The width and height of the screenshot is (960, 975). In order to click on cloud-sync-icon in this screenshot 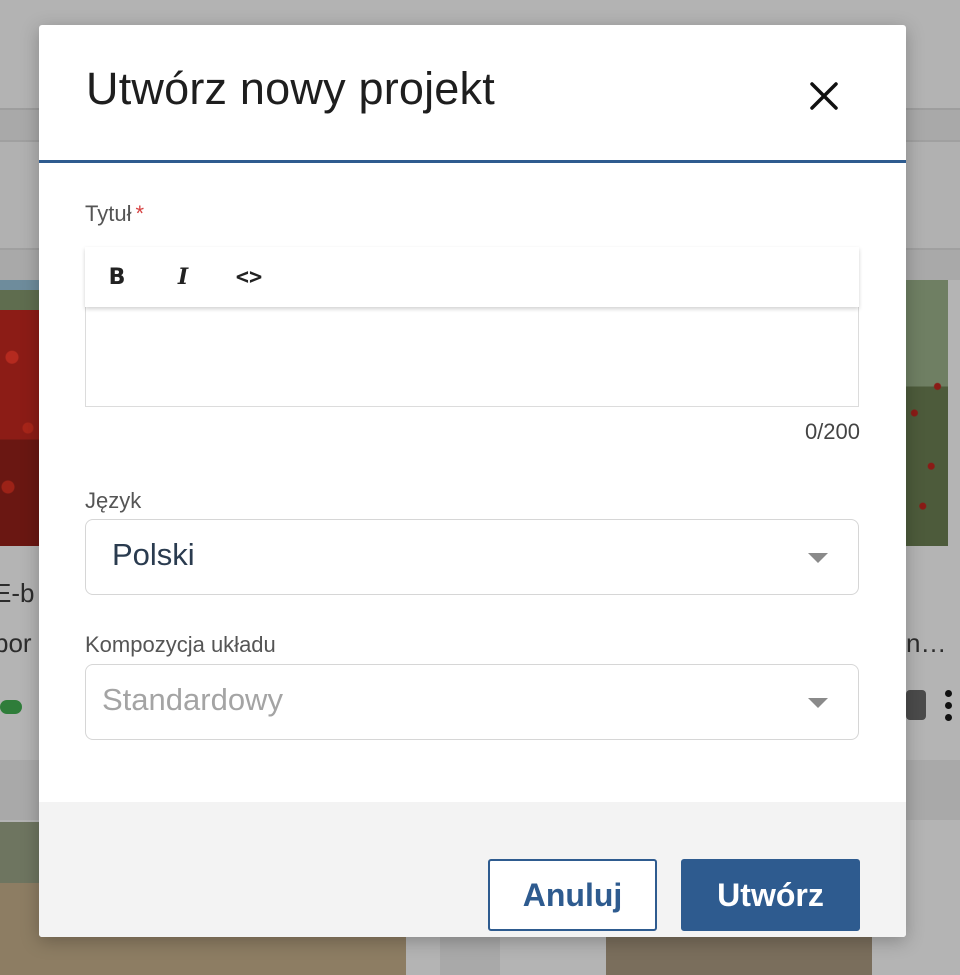, I will do `click(11, 707)`.